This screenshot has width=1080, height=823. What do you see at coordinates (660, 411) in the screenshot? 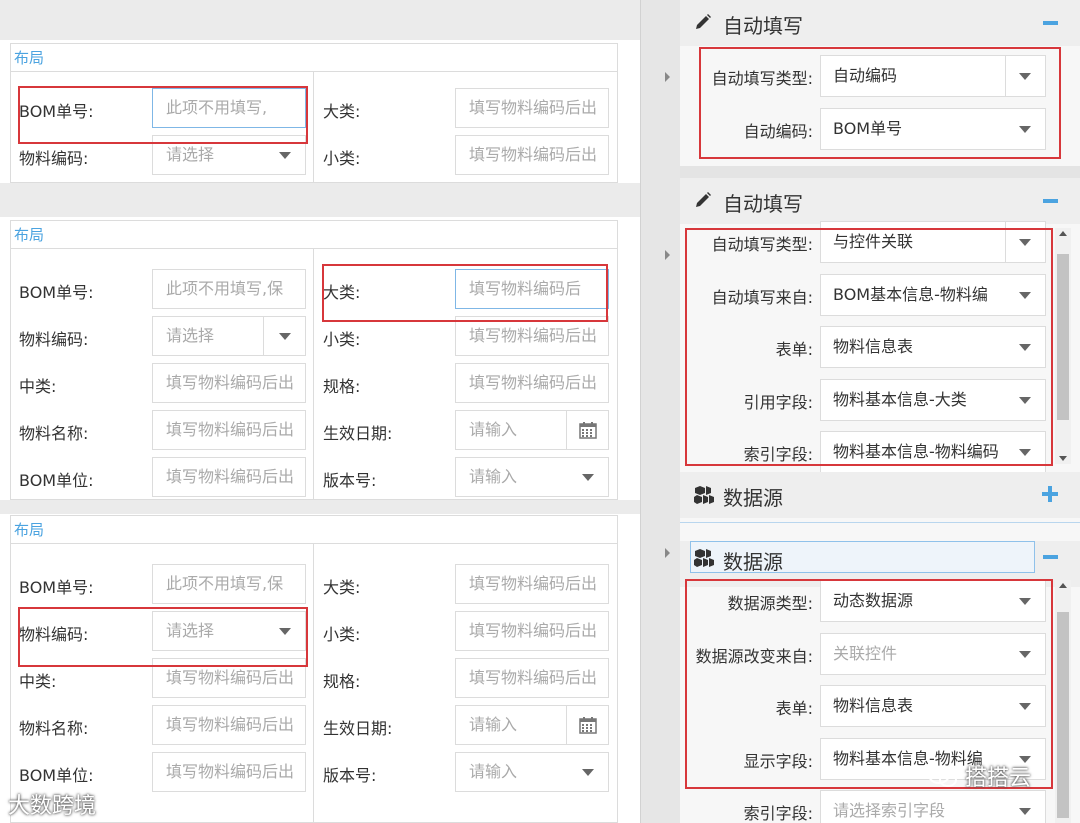
I see `splitter-bar` at bounding box center [660, 411].